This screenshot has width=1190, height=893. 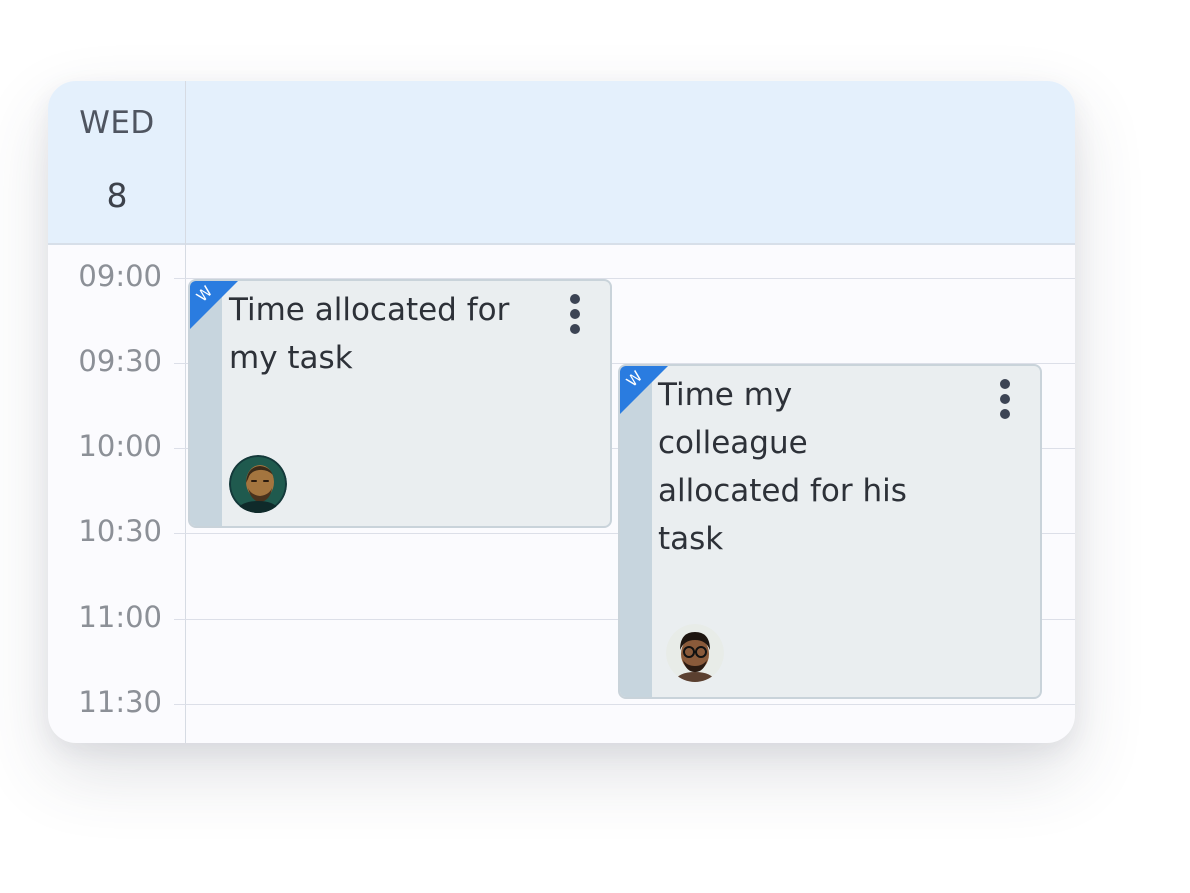 I want to click on time-label: 09:00, so click(x=120, y=276).